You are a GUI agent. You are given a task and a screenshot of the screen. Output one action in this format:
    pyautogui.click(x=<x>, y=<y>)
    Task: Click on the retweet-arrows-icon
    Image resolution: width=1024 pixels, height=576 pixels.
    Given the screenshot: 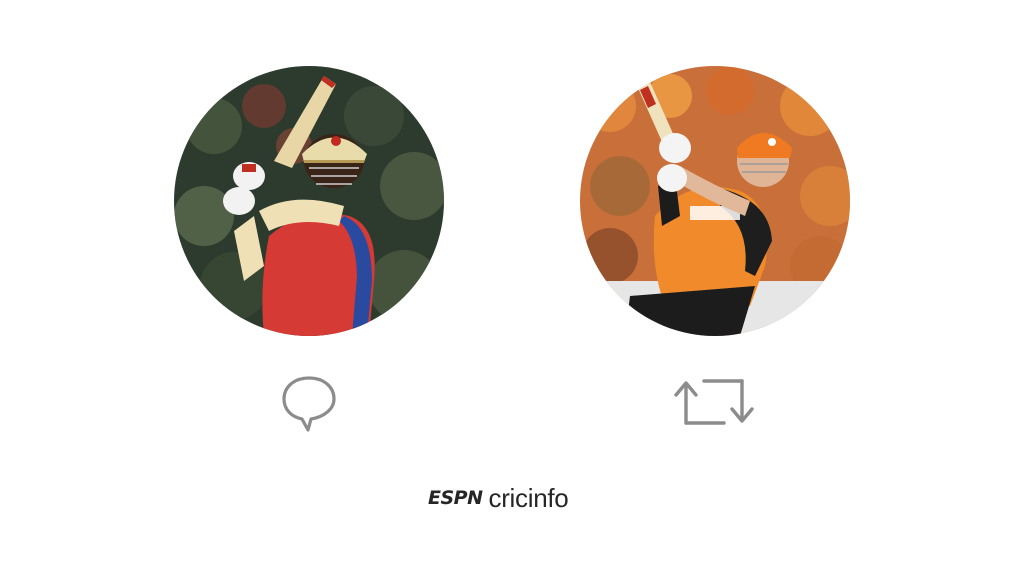 What is the action you would take?
    pyautogui.click(x=714, y=402)
    